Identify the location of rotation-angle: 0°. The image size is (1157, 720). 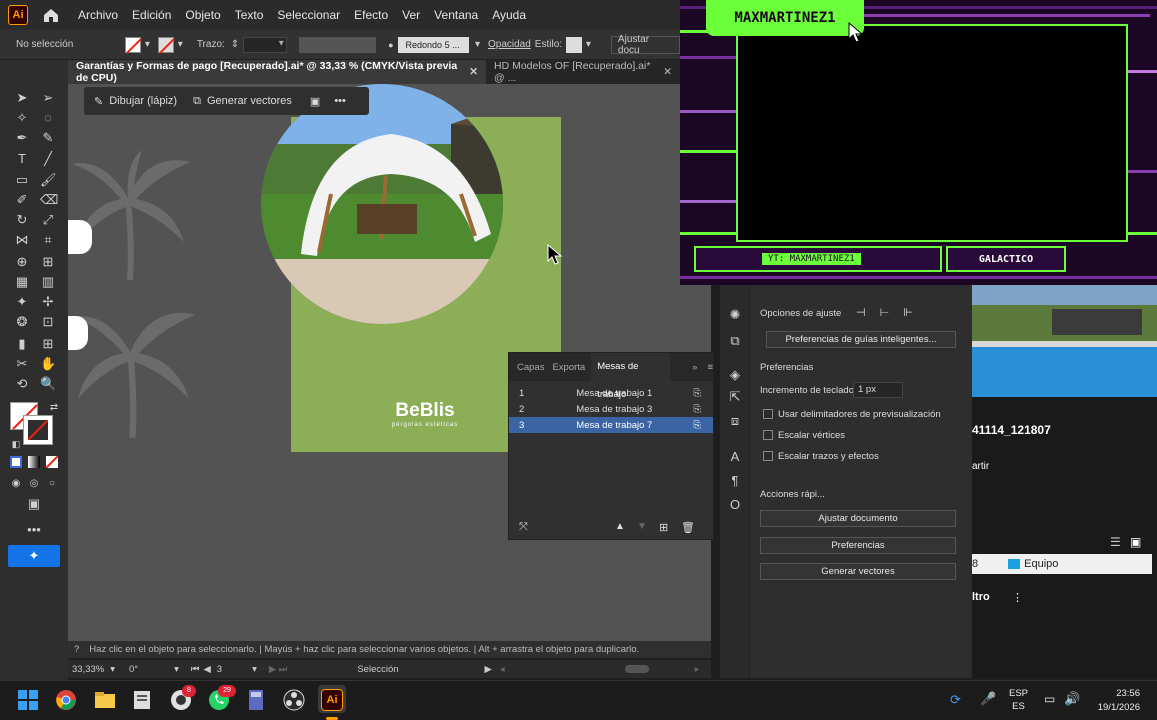
(133, 669).